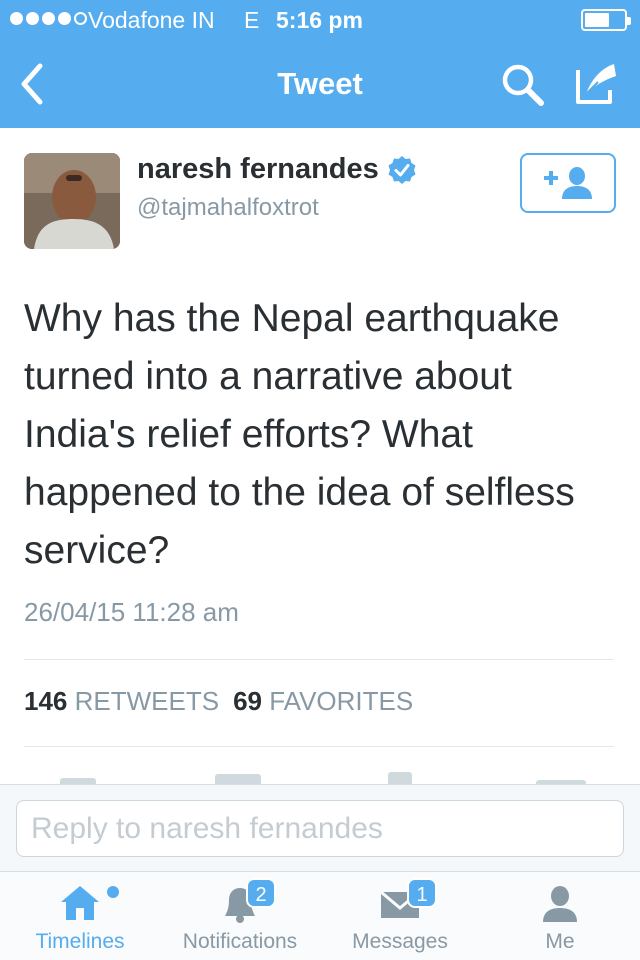 Image resolution: width=640 pixels, height=960 pixels. Describe the element at coordinates (80, 941) in the screenshot. I see `tab-label: Timelines` at that location.